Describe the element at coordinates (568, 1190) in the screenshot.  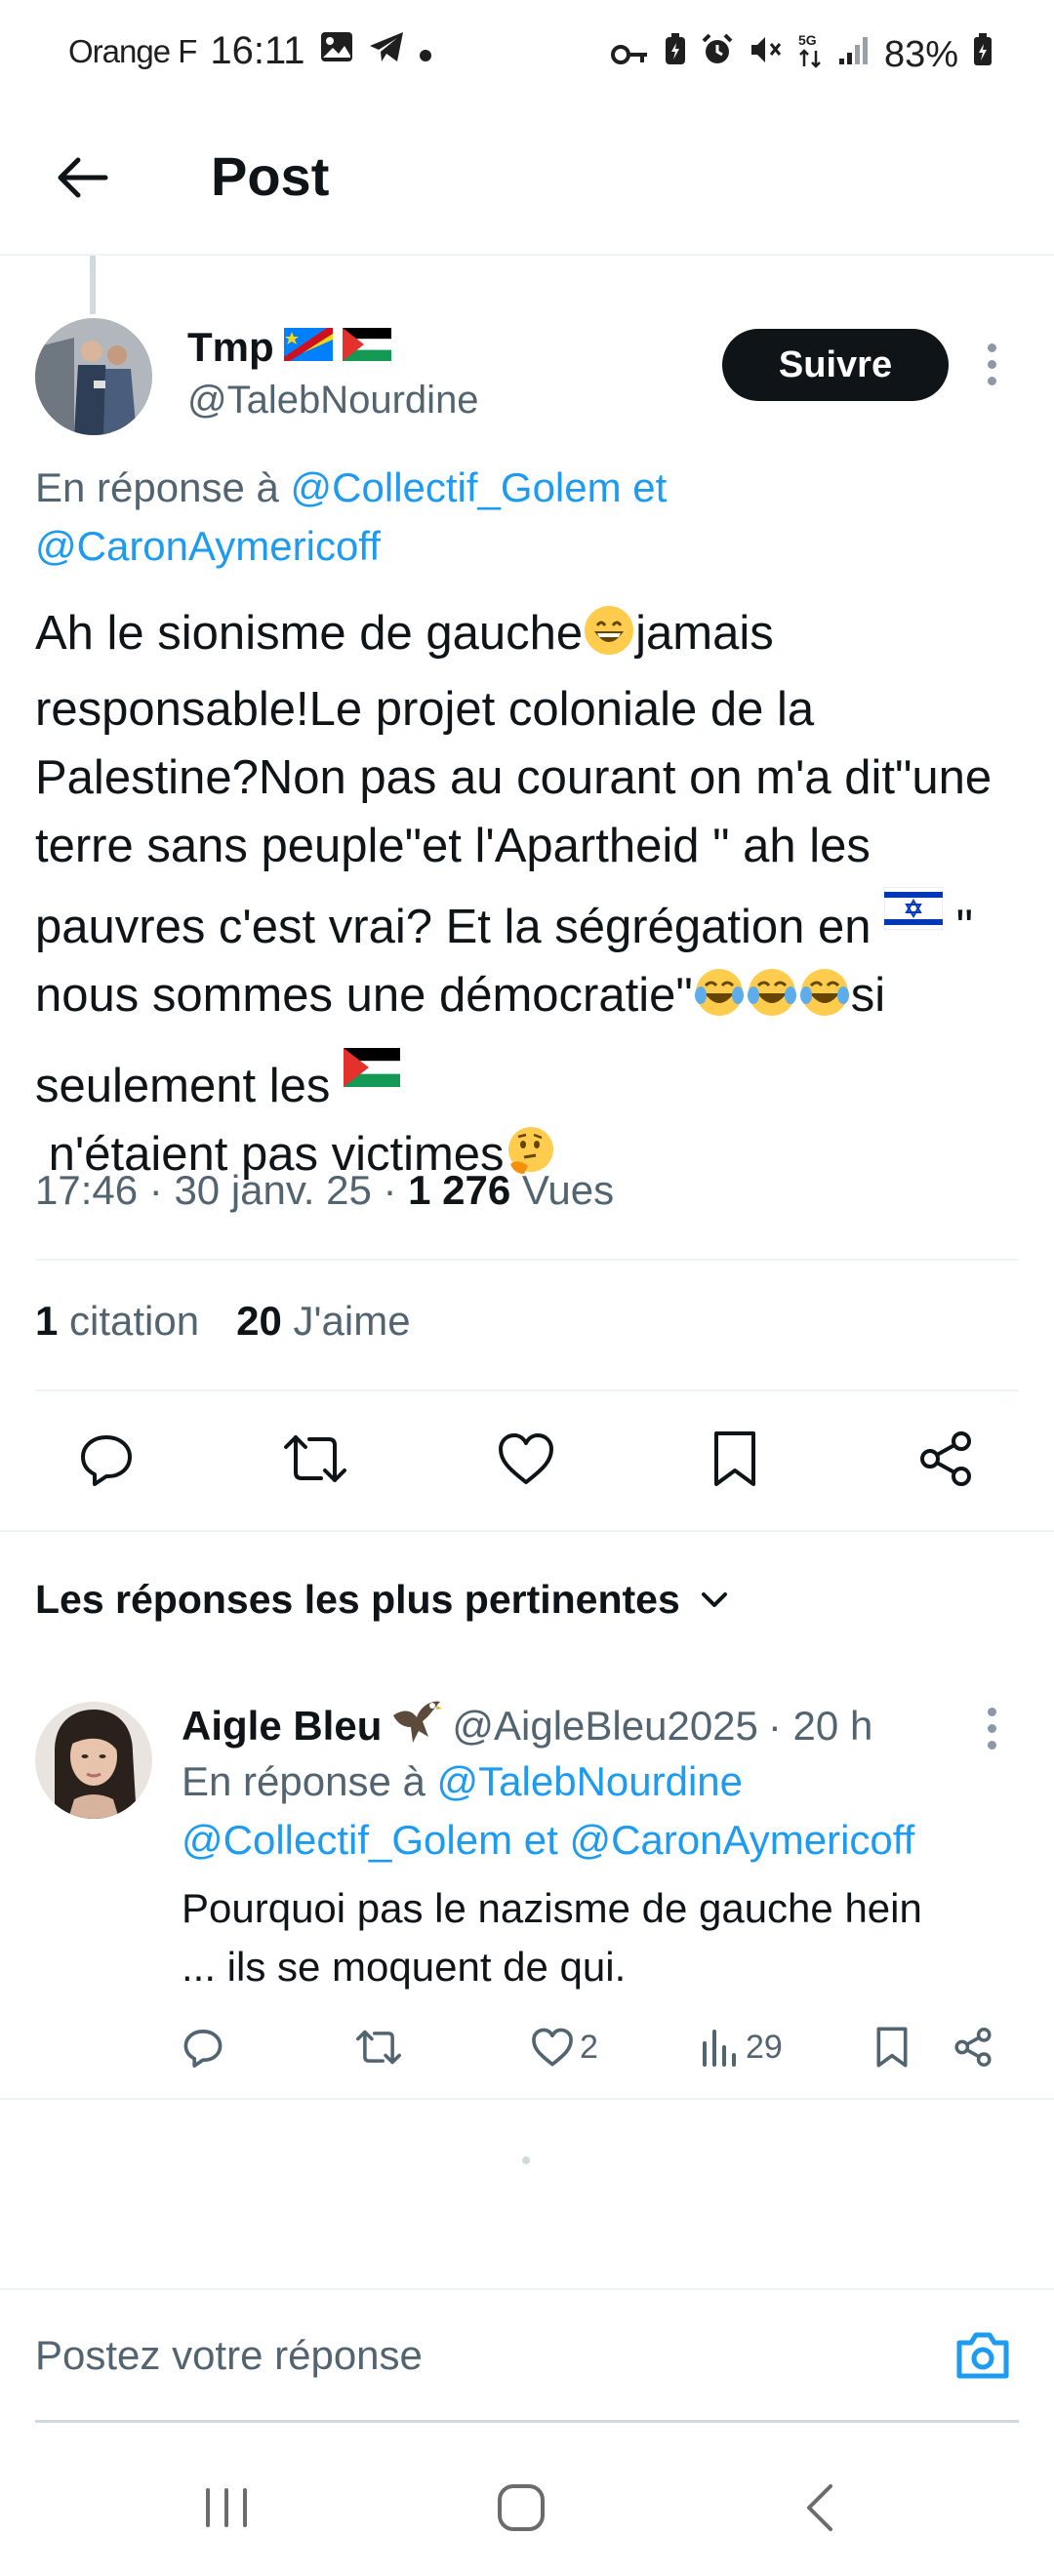
I see `views-label: Vues` at that location.